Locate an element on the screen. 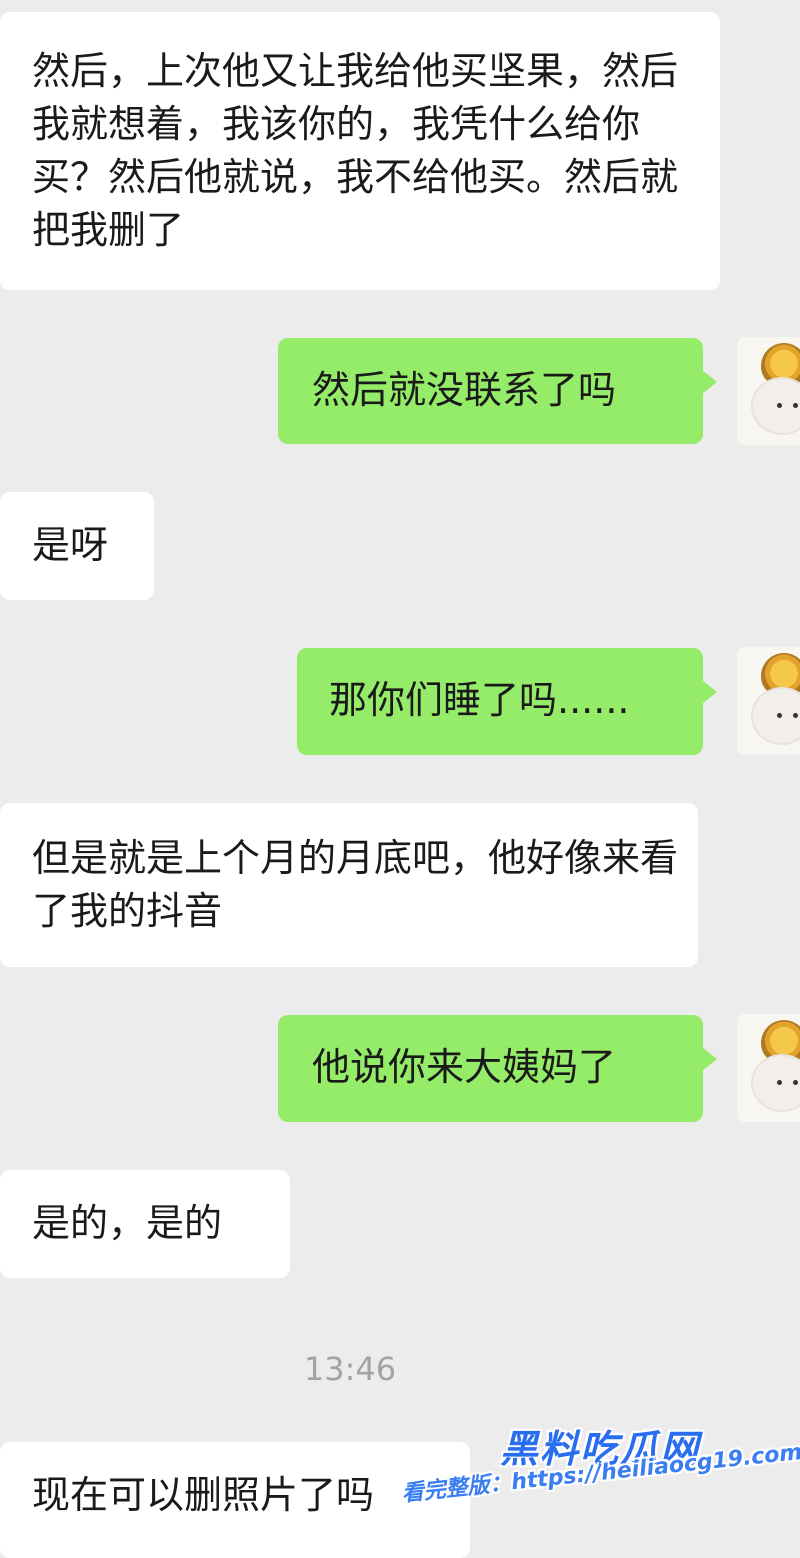  message-text: 但是就是上个月的月底吧，他好像来看了我的抖音 is located at coordinates (355, 884).